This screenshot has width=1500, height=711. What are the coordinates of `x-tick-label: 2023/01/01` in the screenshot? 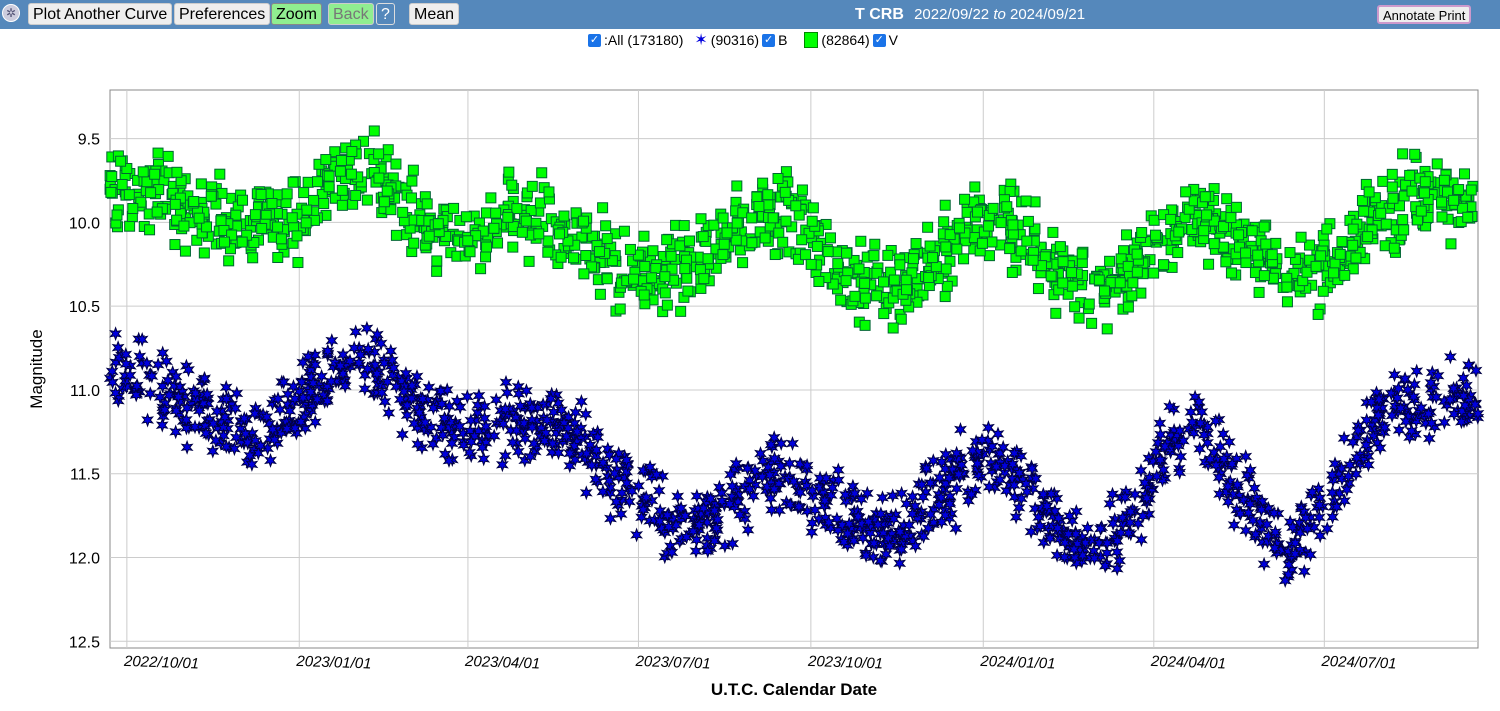 It's located at (333, 663).